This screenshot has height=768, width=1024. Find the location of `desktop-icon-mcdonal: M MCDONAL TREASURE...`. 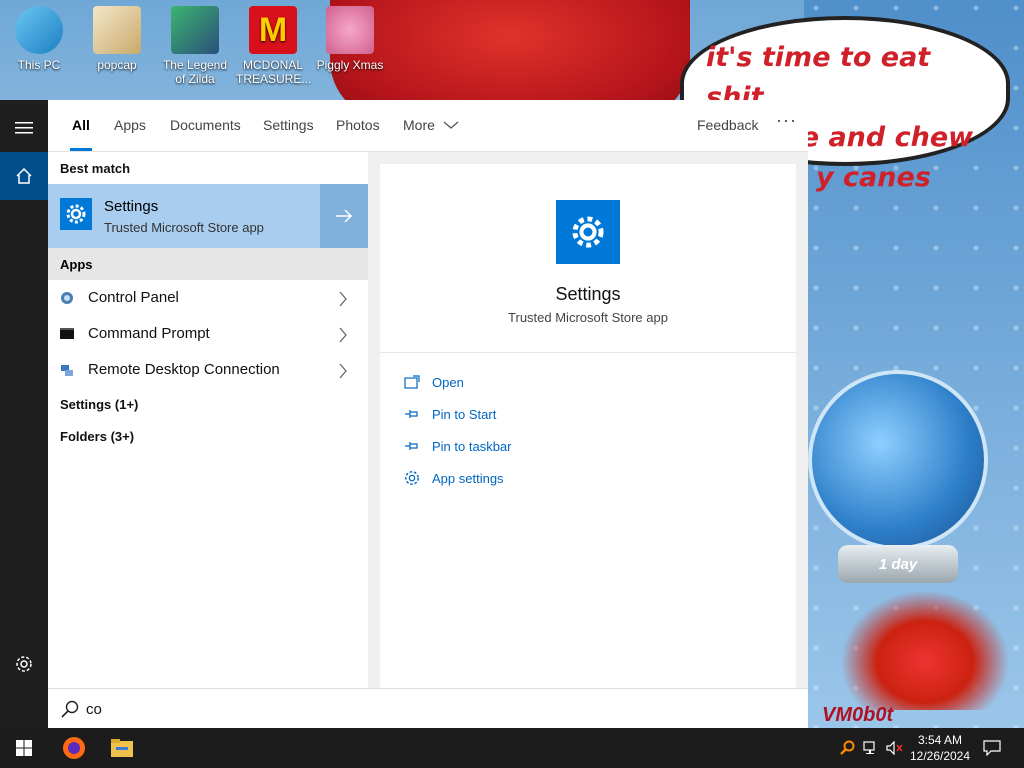

desktop-icon-mcdonal: M MCDONAL TREASURE... is located at coordinates (274, 46).